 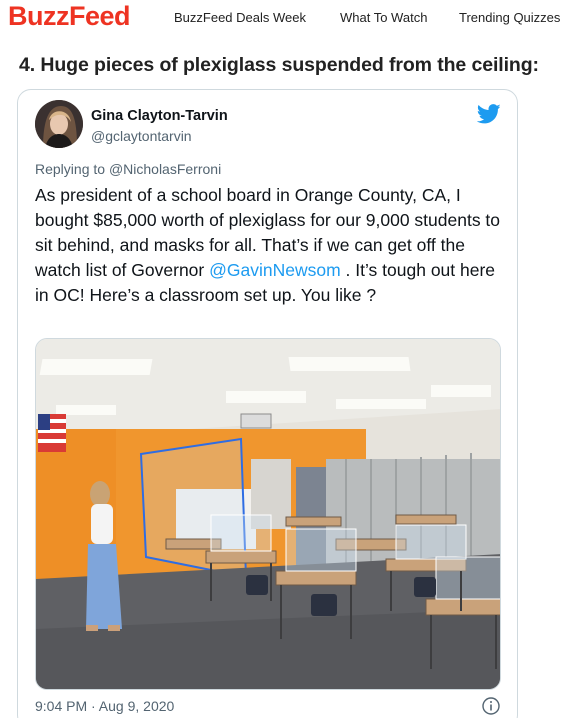 What do you see at coordinates (489, 114) in the screenshot?
I see `twitter-bird-icon` at bounding box center [489, 114].